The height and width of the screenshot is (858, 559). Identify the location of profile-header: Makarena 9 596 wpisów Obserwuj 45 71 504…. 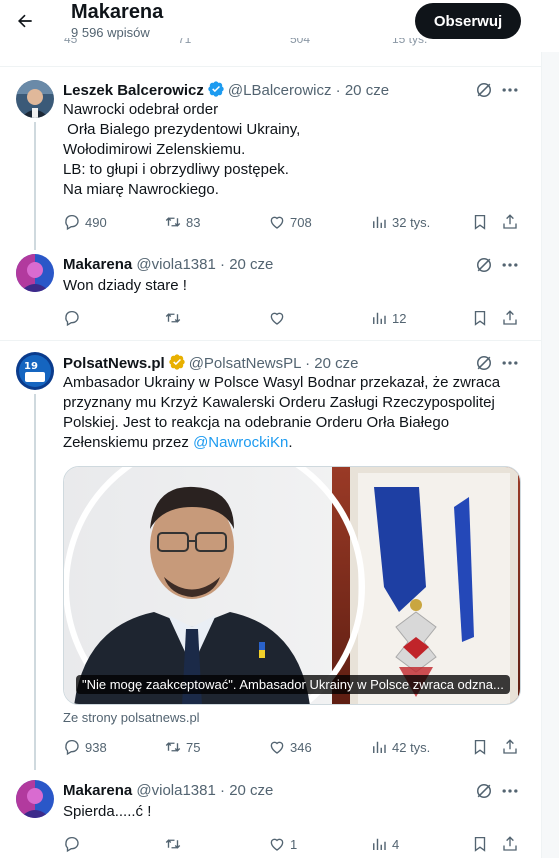
(279, 26).